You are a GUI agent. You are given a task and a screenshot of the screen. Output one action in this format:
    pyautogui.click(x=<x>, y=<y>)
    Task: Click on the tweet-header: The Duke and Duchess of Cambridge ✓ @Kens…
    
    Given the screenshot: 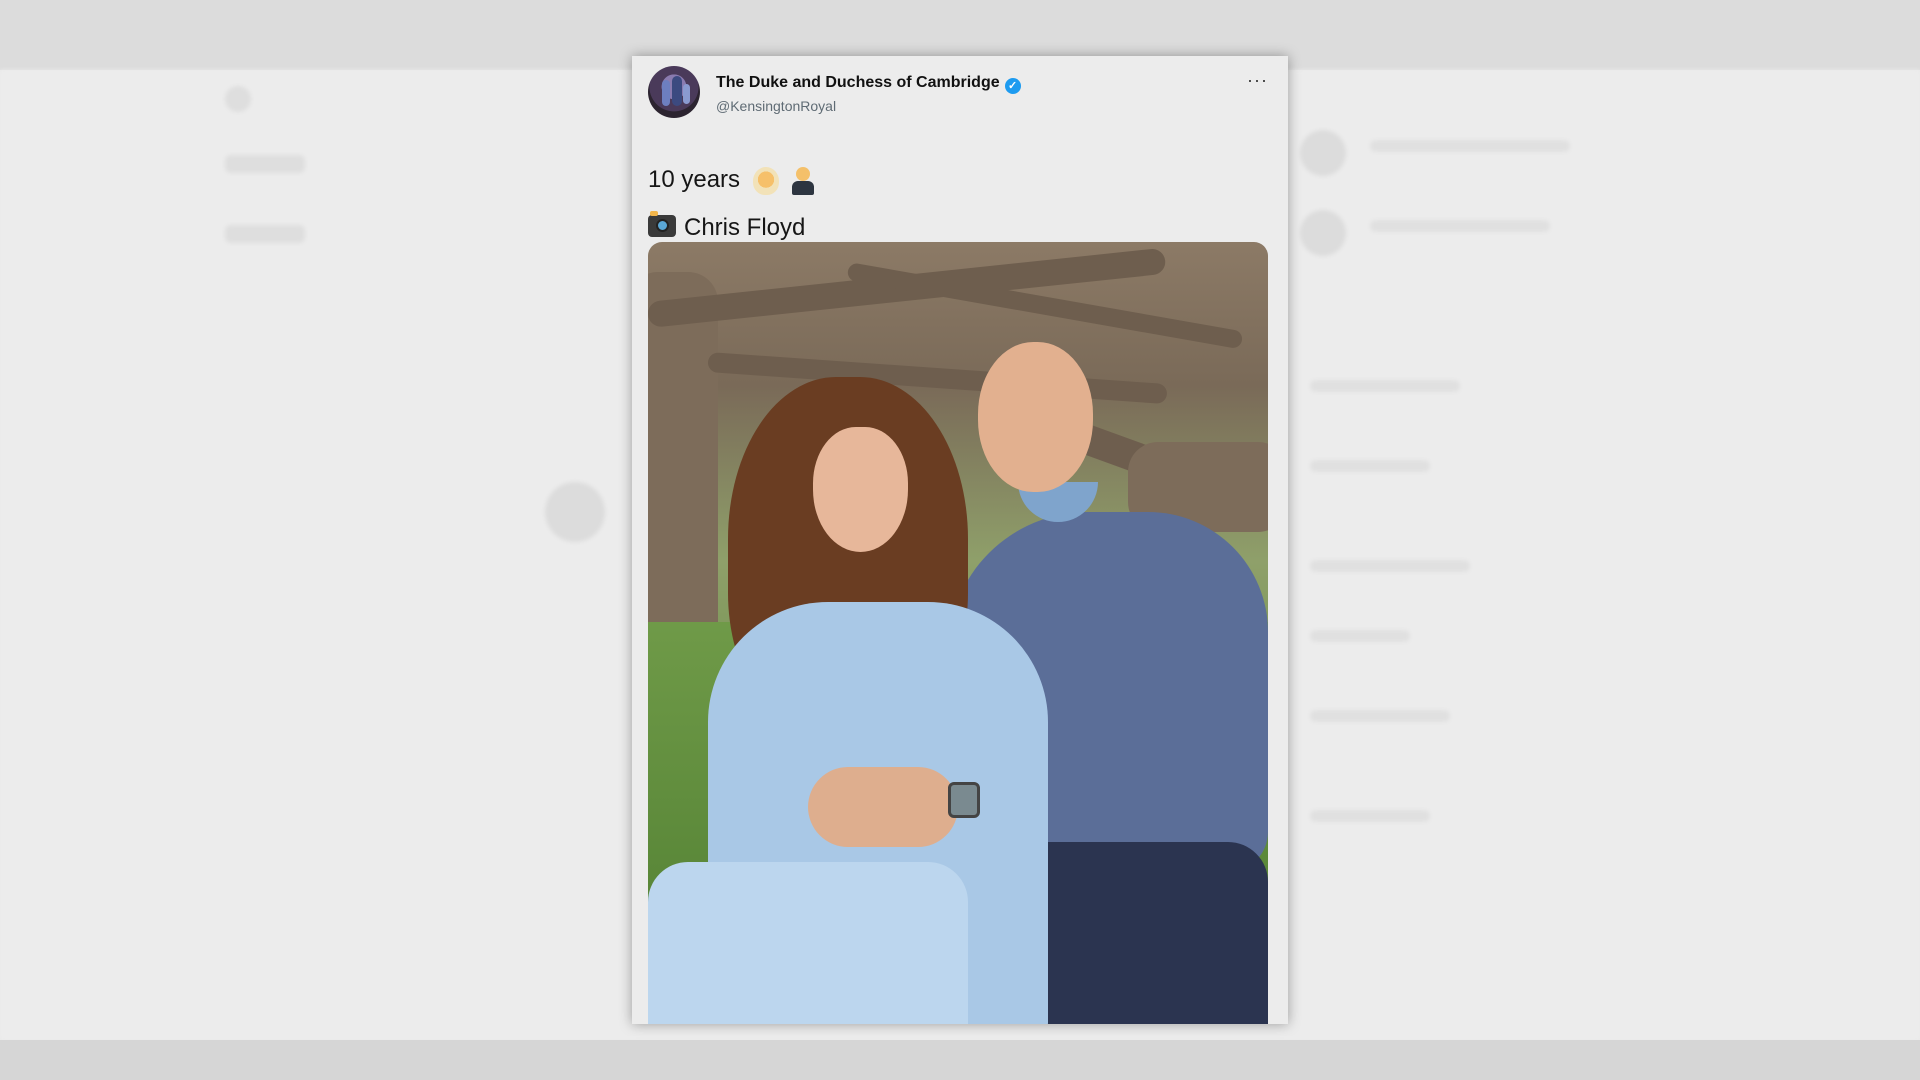 What is the action you would take?
    pyautogui.click(x=960, y=94)
    